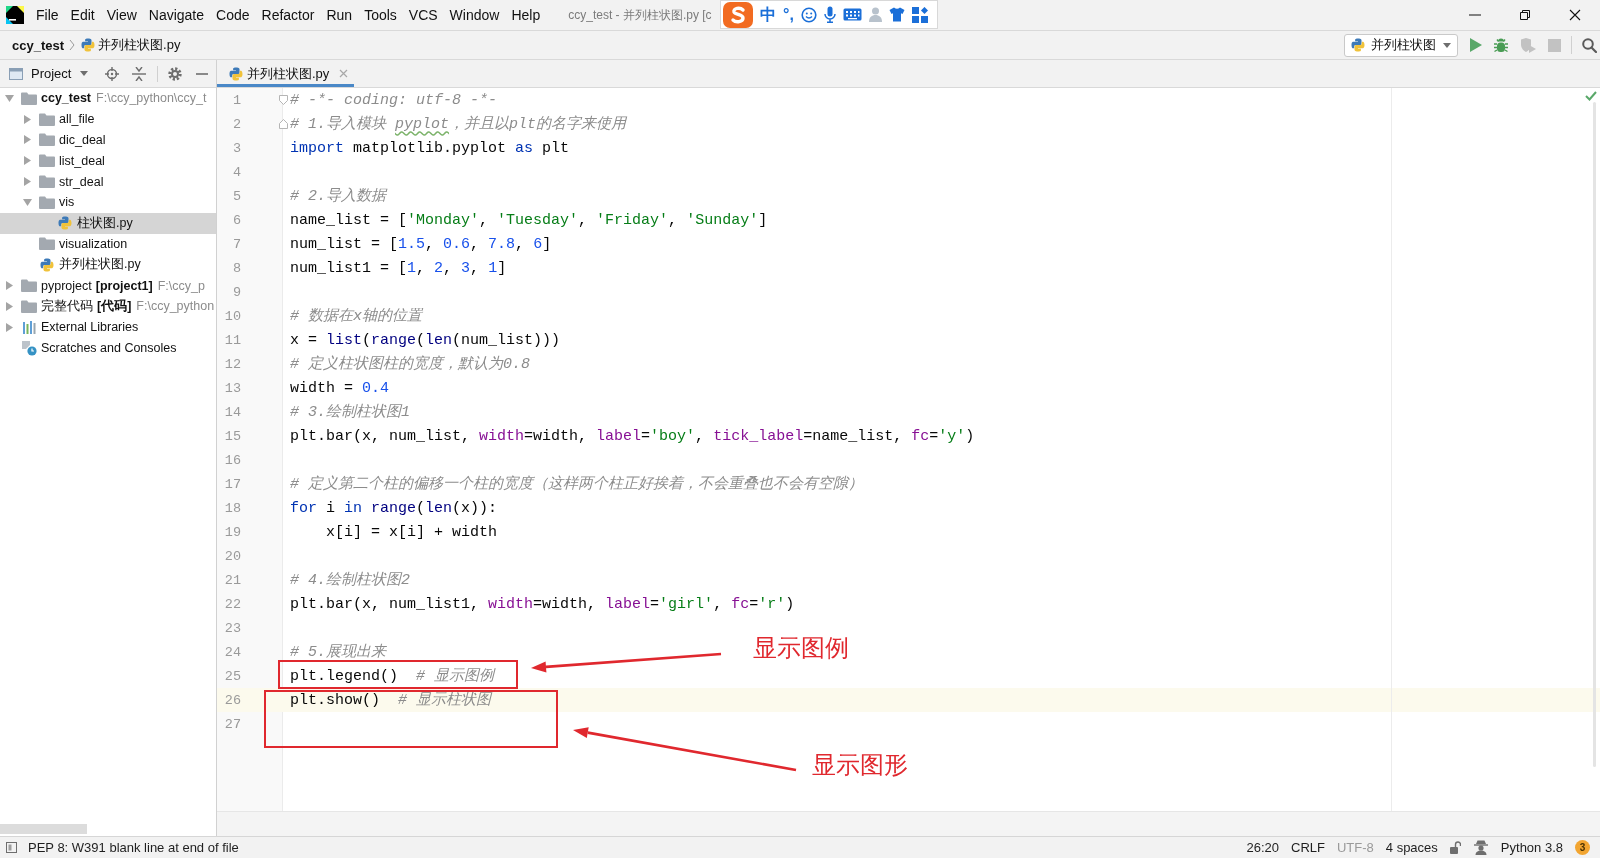  Describe the element at coordinates (139, 73) in the screenshot. I see `collapse-icon` at that location.